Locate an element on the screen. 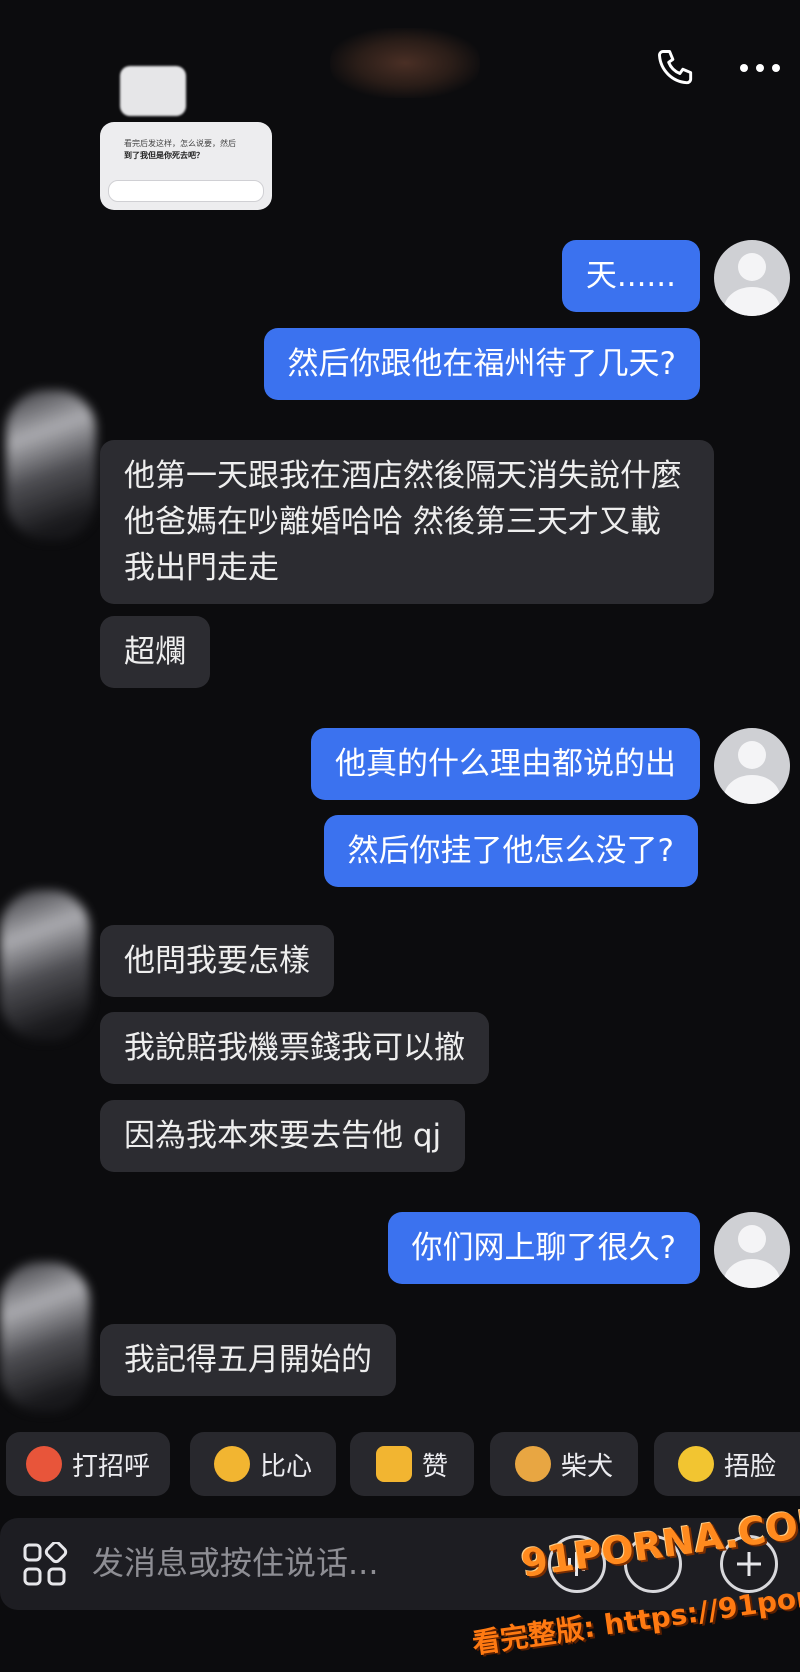 The width and height of the screenshot is (800, 1672). screenshot-text-2: 到了我但是你死去吧？ is located at coordinates (164, 155).